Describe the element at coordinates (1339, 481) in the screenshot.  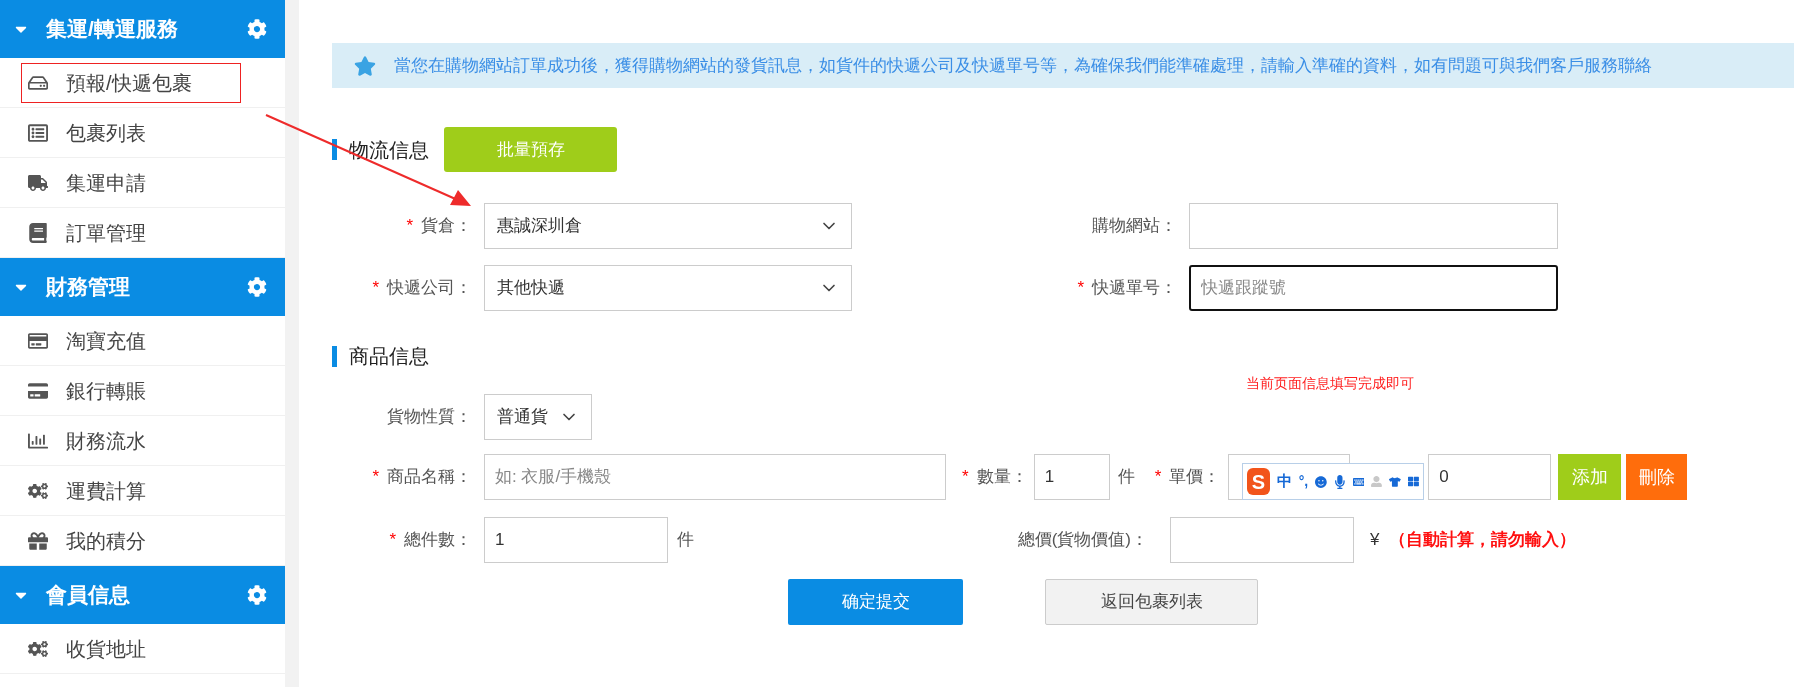
I see `microphone-icon` at that location.